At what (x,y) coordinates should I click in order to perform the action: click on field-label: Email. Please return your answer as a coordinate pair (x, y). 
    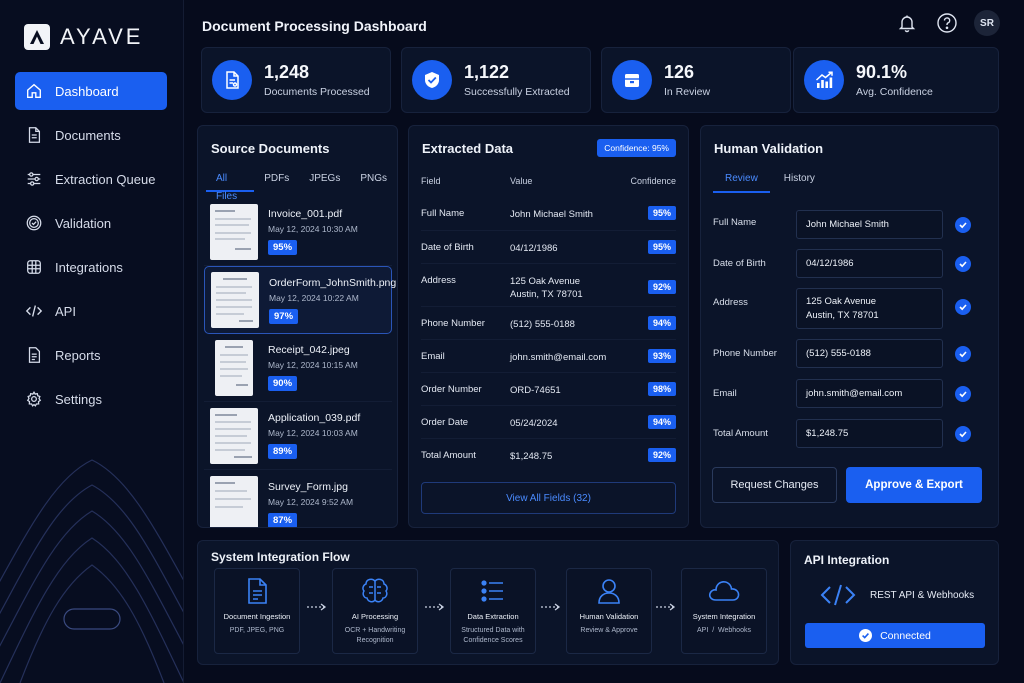
    Looking at the image, I should click on (725, 393).